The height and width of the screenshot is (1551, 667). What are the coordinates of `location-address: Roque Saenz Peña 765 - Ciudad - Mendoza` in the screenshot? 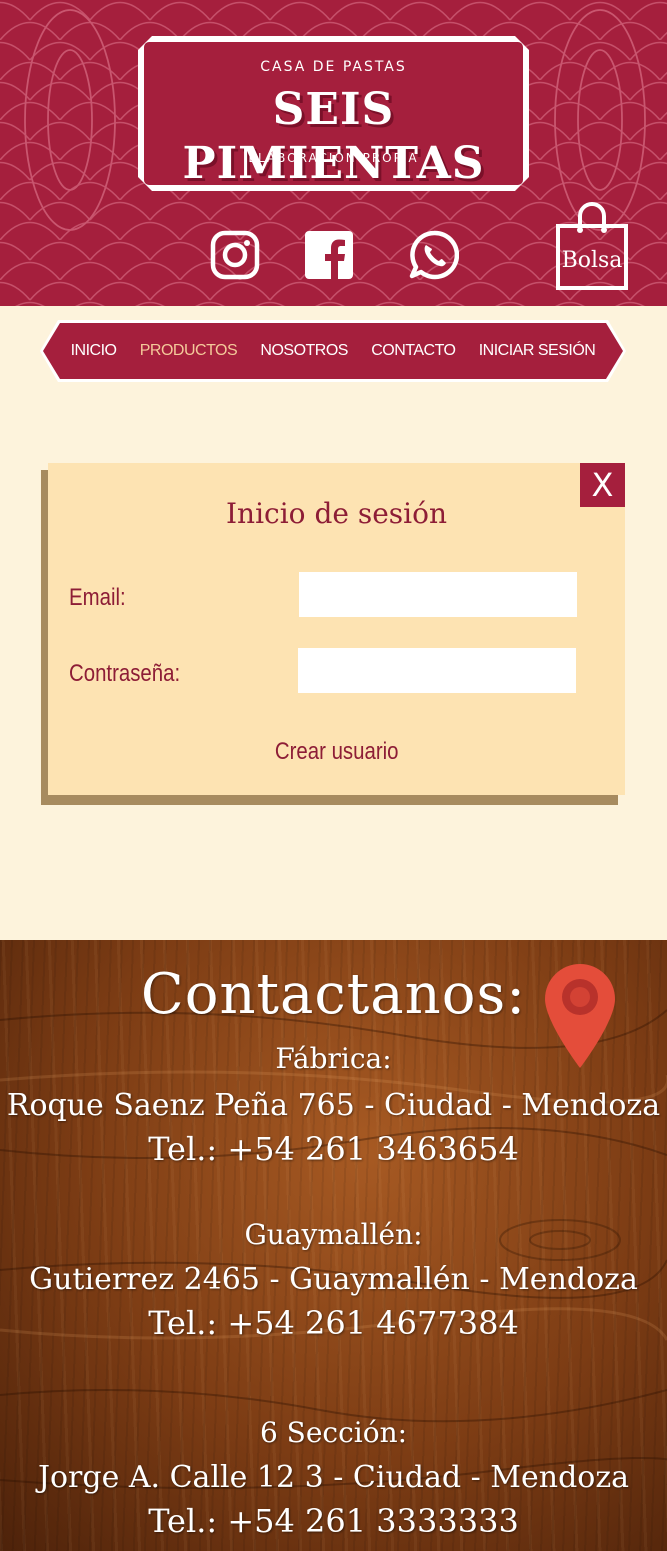 It's located at (333, 1105).